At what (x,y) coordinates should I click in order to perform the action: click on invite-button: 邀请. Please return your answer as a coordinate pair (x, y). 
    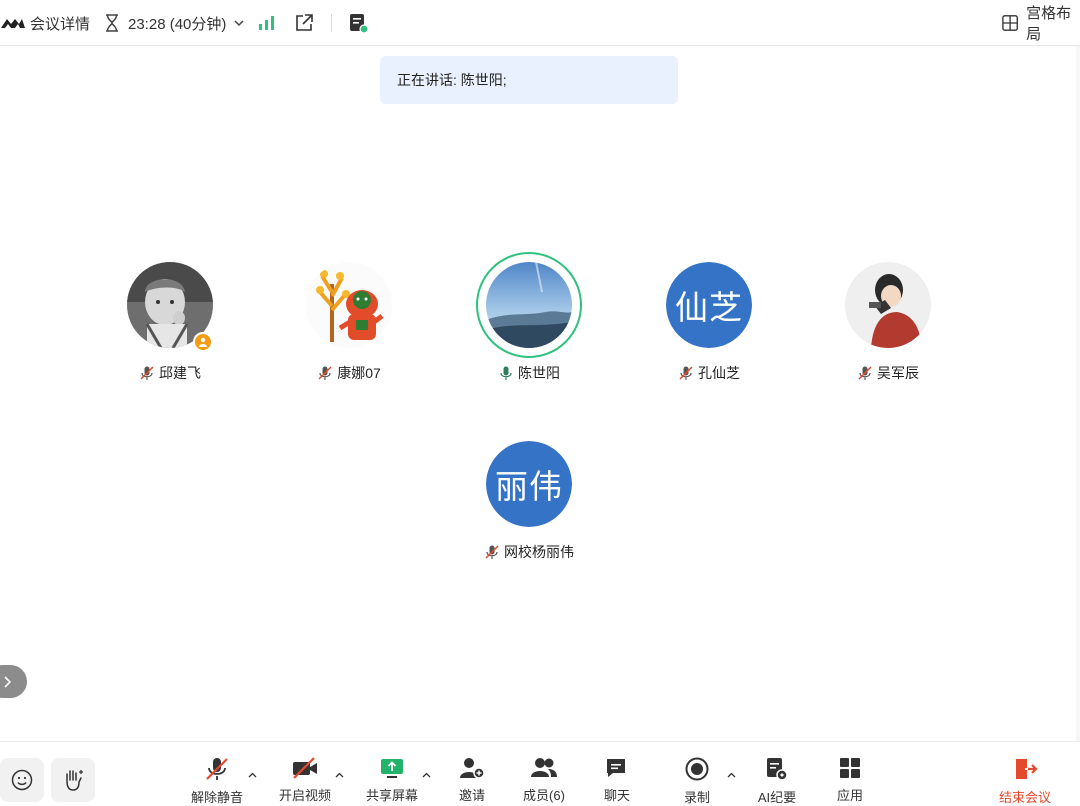
    Looking at the image, I should click on (472, 780).